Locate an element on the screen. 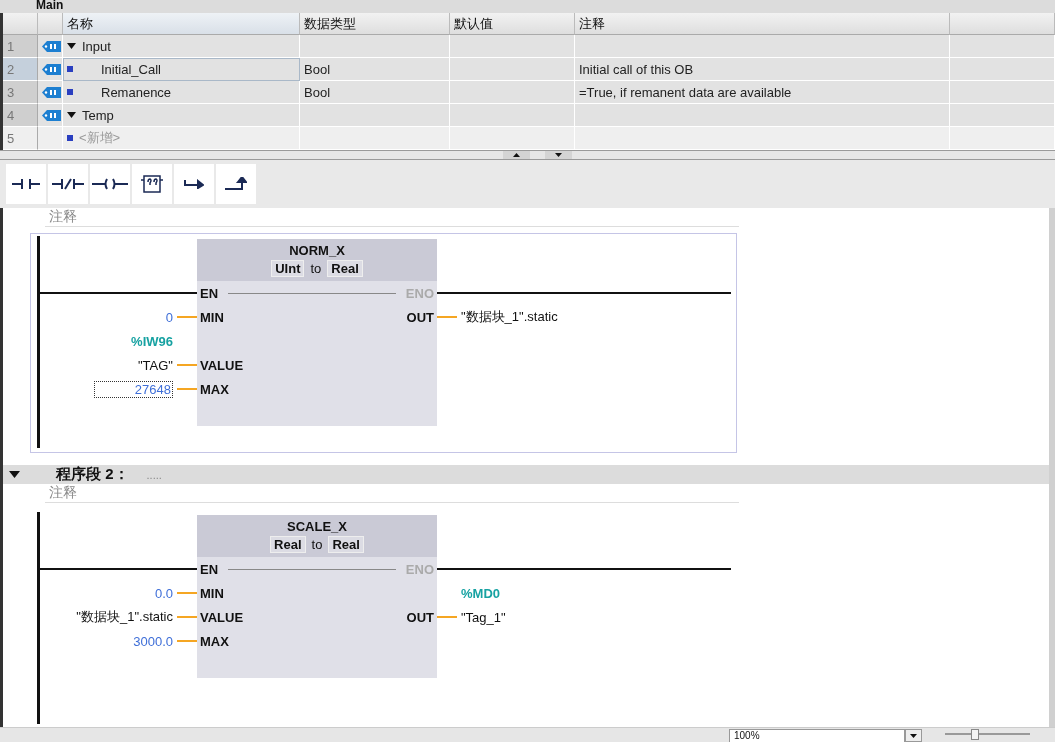  negated-contact-icon is located at coordinates (68, 184).